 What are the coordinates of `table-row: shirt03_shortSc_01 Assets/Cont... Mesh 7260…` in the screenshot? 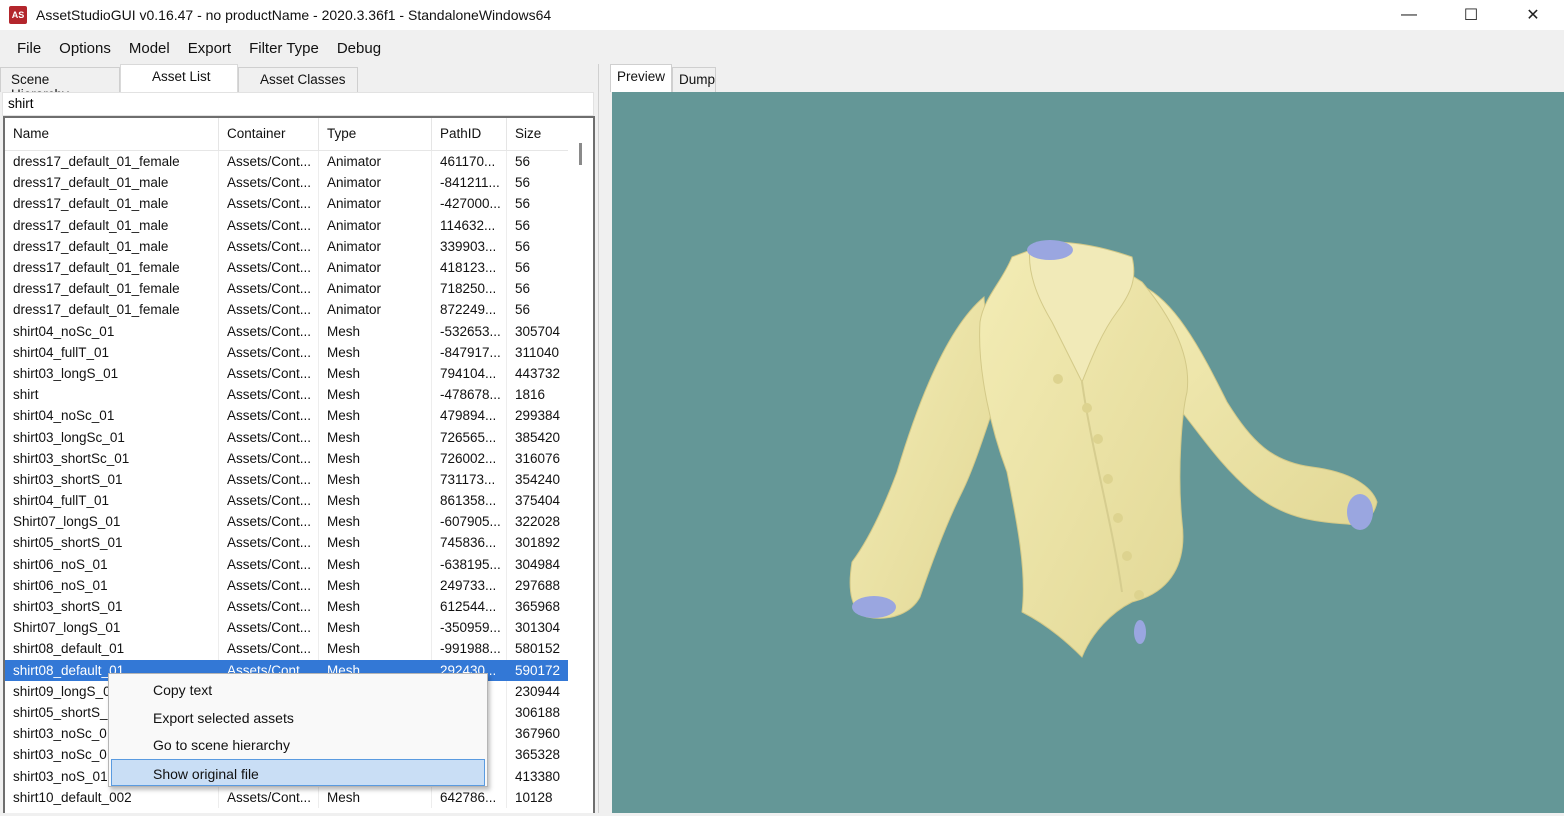 It's located at (288, 458).